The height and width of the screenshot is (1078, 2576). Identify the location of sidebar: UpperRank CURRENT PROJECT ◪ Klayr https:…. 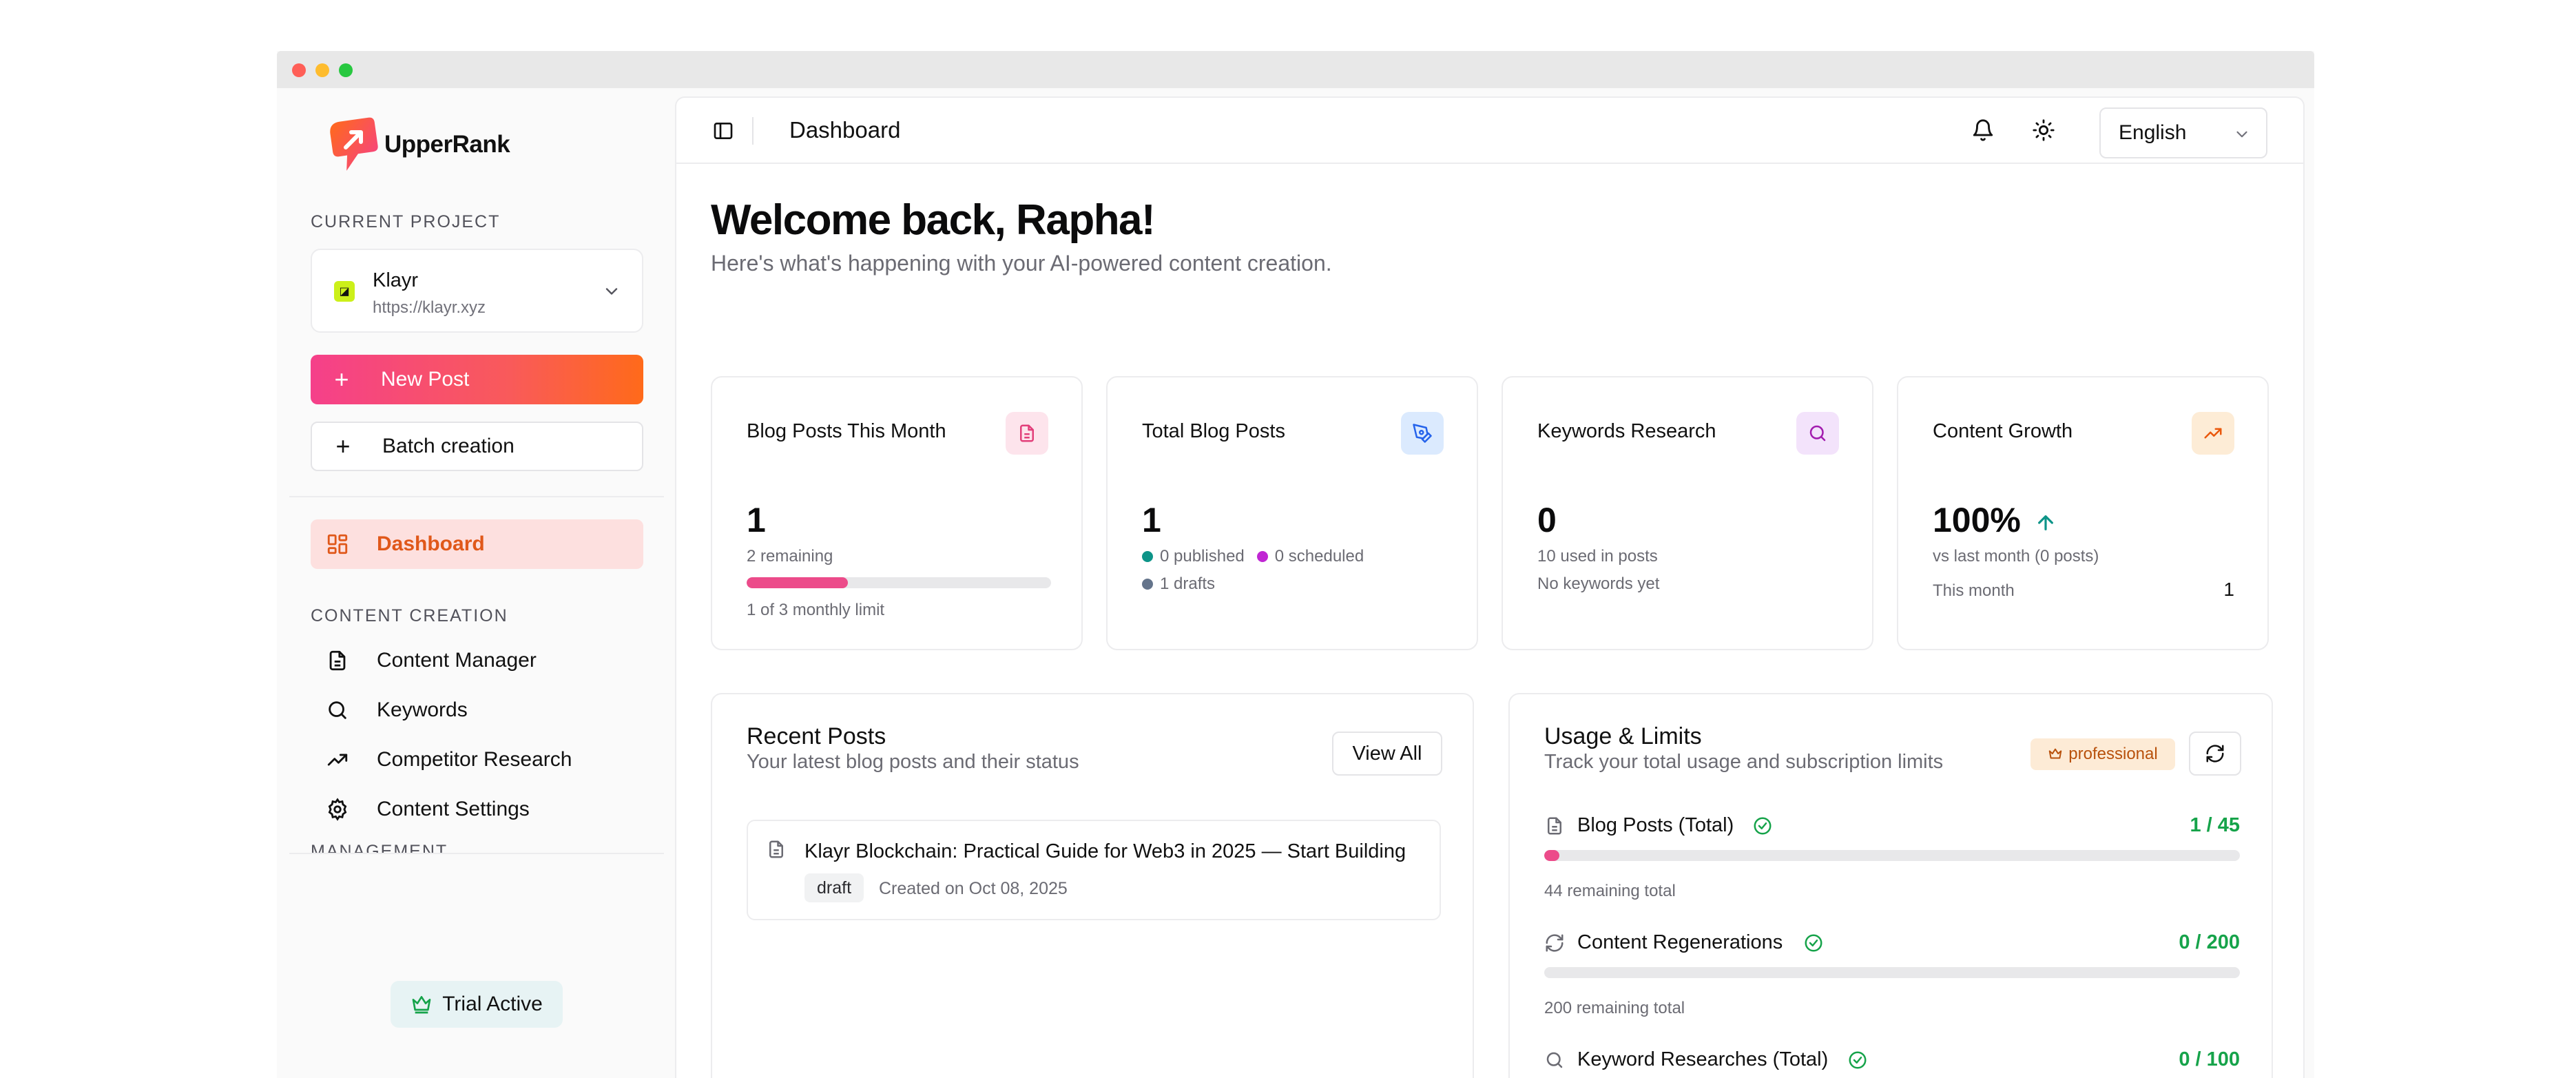
(476, 583).